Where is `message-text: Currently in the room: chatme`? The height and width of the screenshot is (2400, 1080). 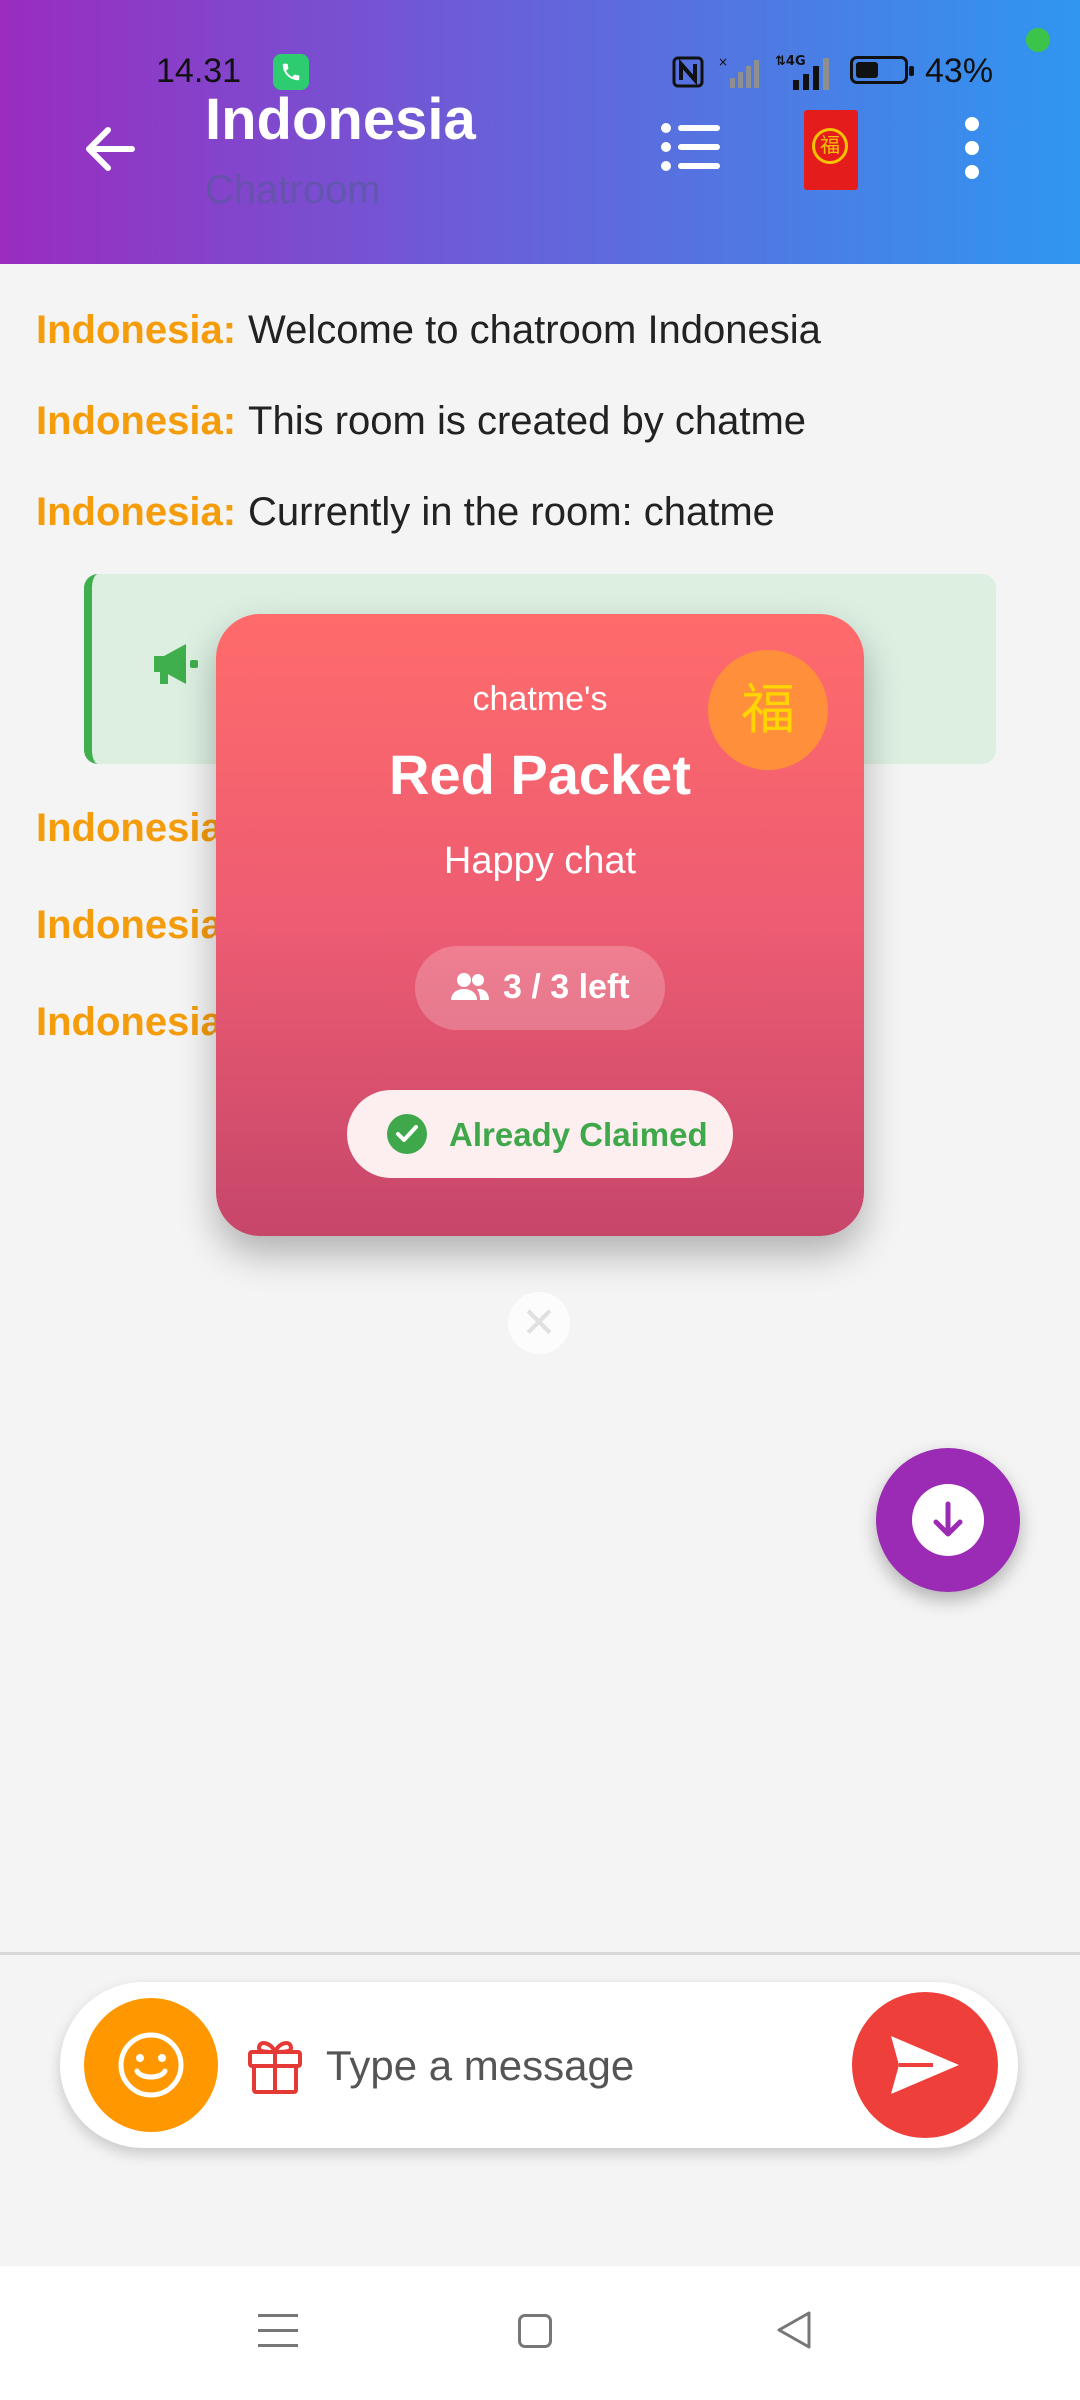
message-text: Currently in the room: chatme is located at coordinates (511, 512).